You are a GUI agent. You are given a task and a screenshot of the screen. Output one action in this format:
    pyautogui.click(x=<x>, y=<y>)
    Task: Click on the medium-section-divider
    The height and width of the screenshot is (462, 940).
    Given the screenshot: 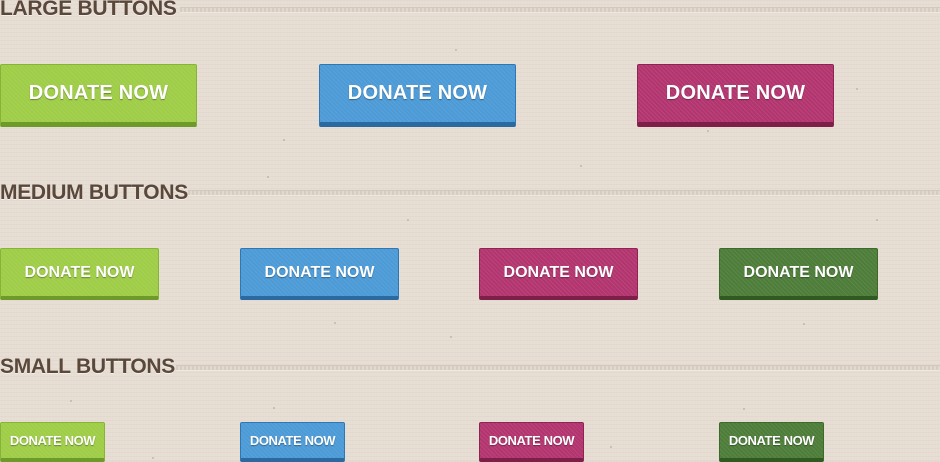 What is the action you would take?
    pyautogui.click(x=564, y=193)
    